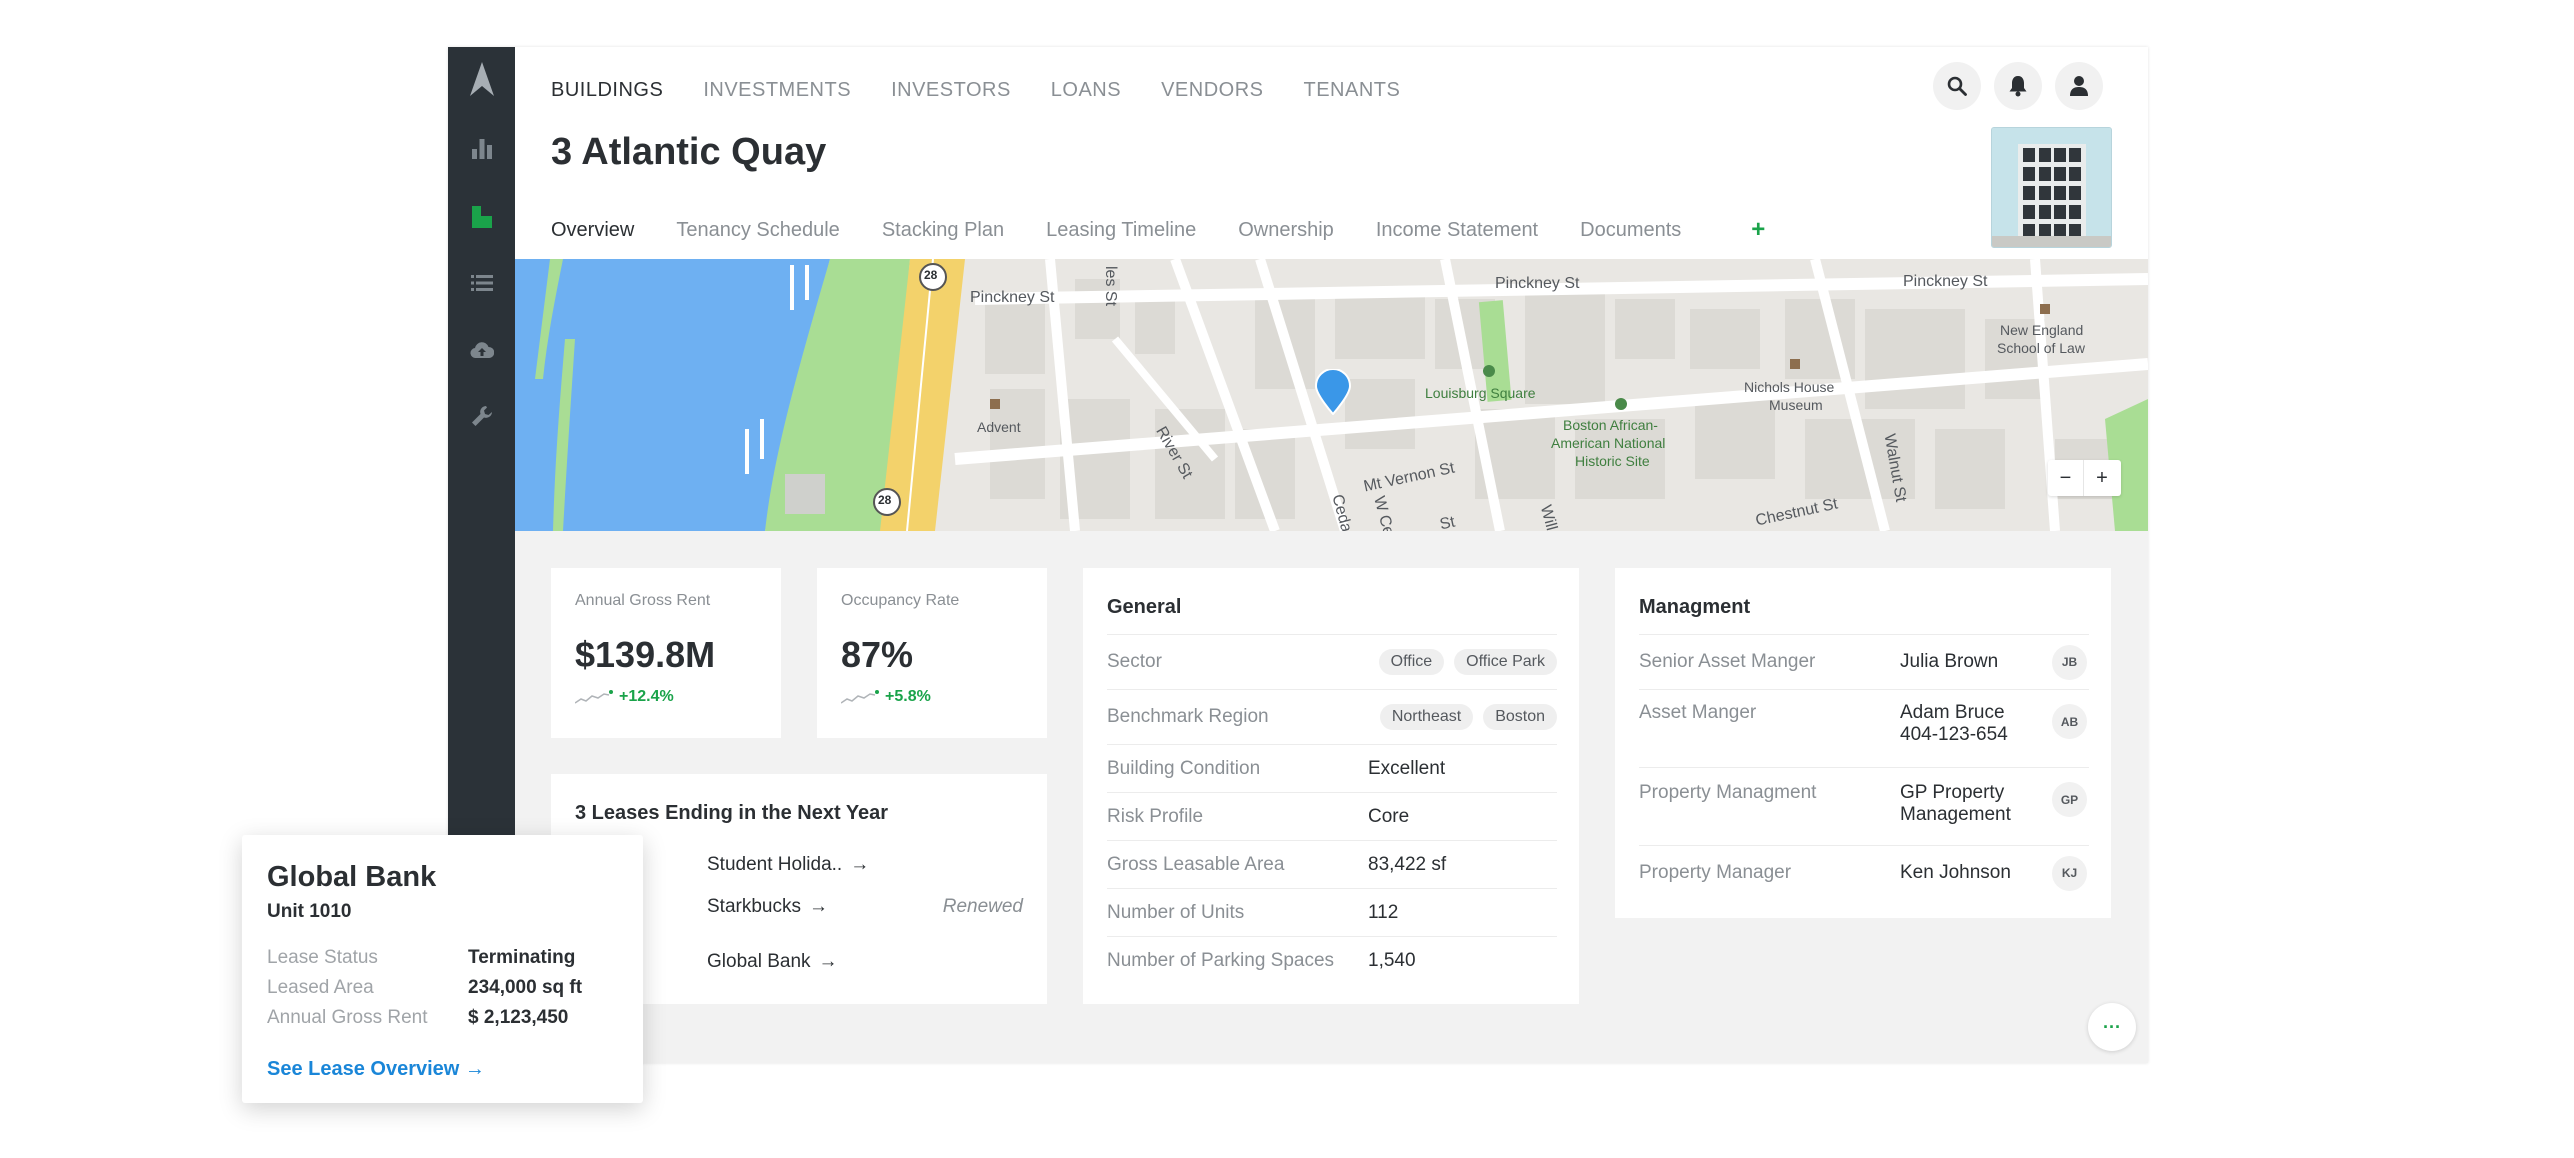  What do you see at coordinates (999, 427) in the screenshot?
I see `map-label: Advent` at bounding box center [999, 427].